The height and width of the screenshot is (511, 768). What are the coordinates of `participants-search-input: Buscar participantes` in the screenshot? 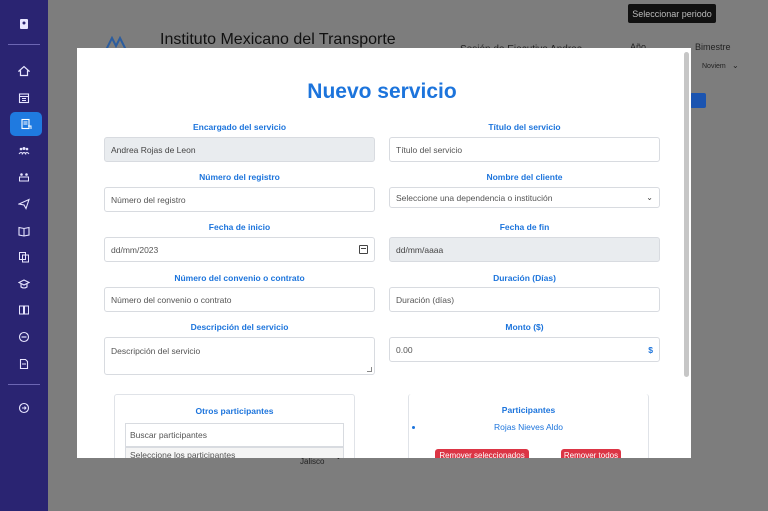 It's located at (234, 435).